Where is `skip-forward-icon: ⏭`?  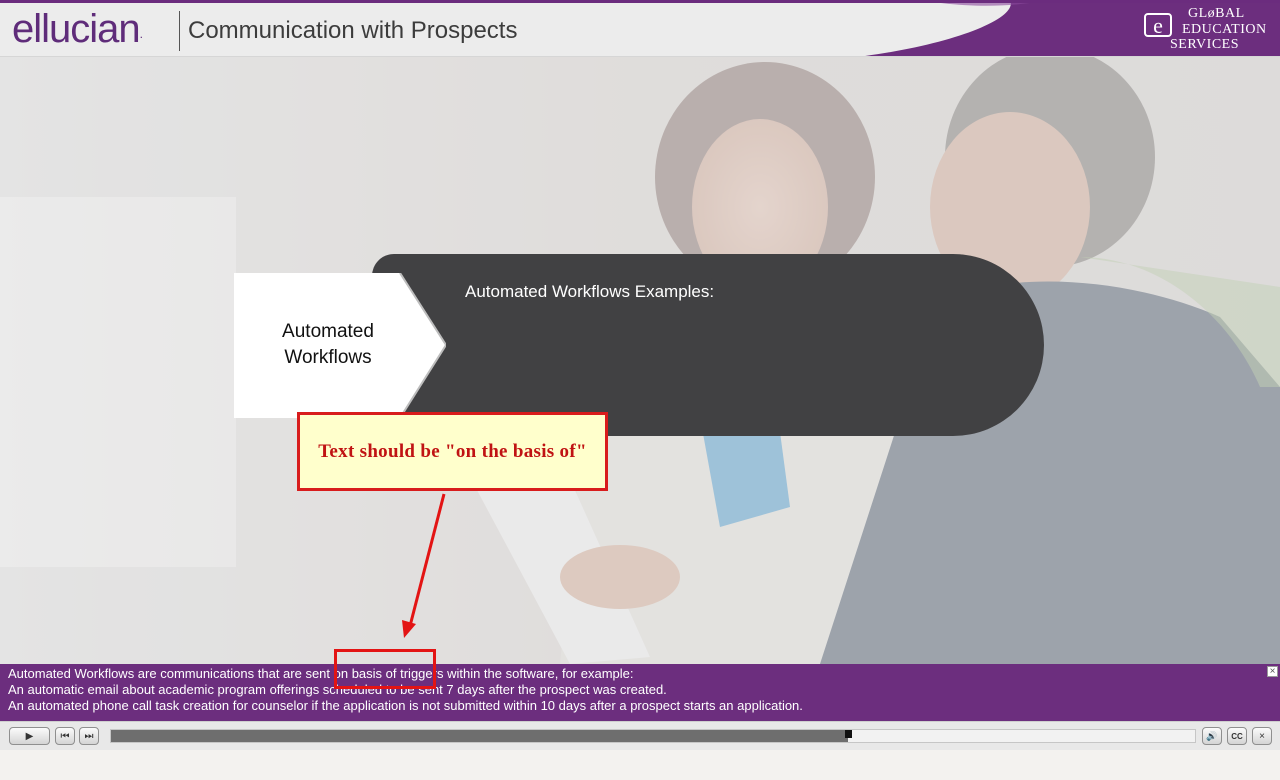
skip-forward-icon: ⏭ is located at coordinates (89, 736).